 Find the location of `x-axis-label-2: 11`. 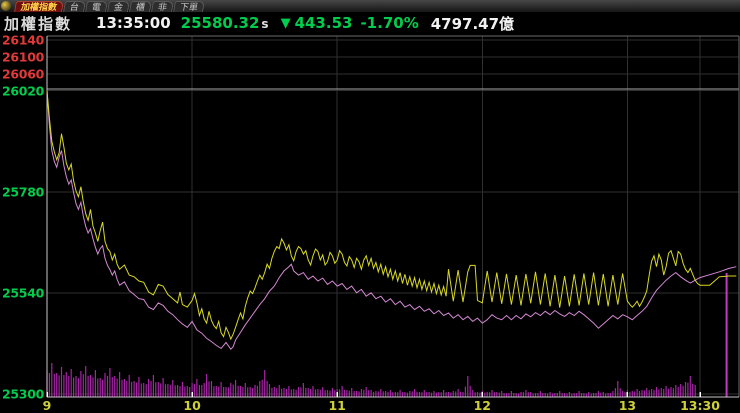

x-axis-label-2: 11 is located at coordinates (337, 405).